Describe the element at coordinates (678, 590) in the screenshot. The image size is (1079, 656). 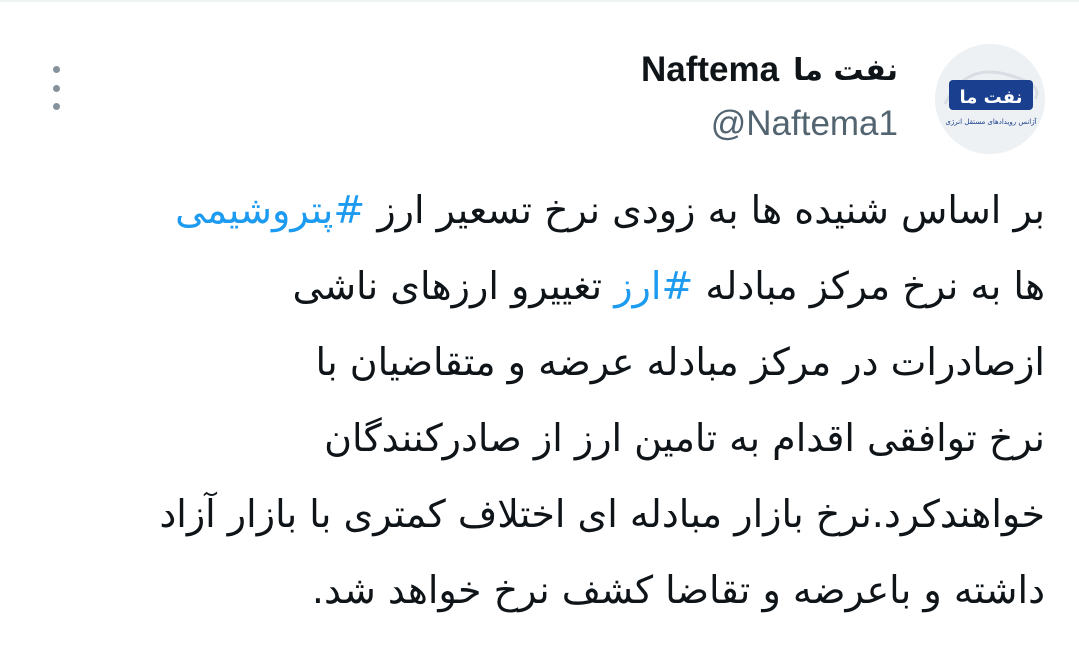
I see `tweet-line-6: داشته و باعرضه و تقاضا کشف نرخ خواهد شد.` at that location.